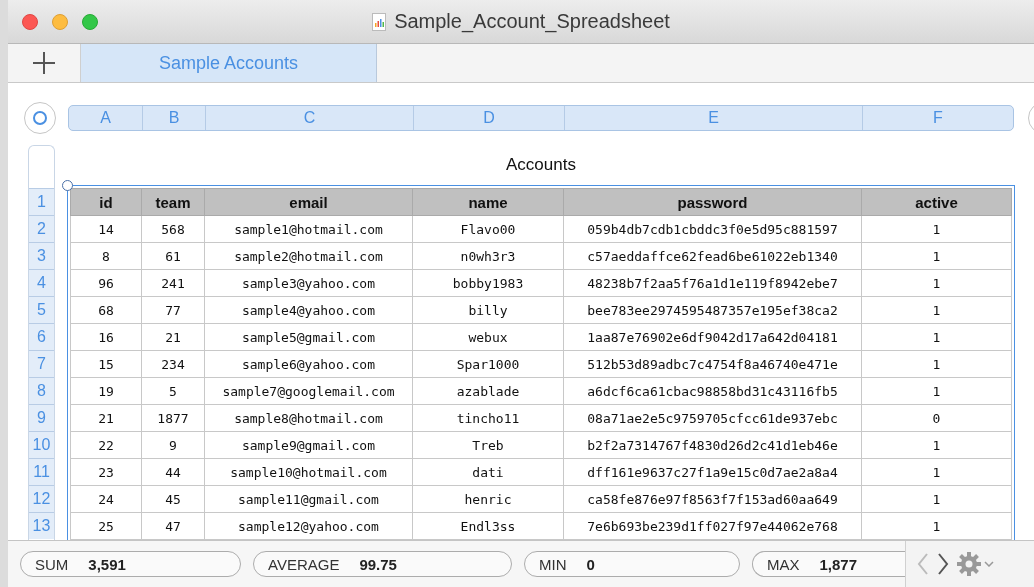 Image resolution: width=1034 pixels, height=587 pixels. Describe the element at coordinates (41, 336) in the screenshot. I see `row-number: 6` at that location.